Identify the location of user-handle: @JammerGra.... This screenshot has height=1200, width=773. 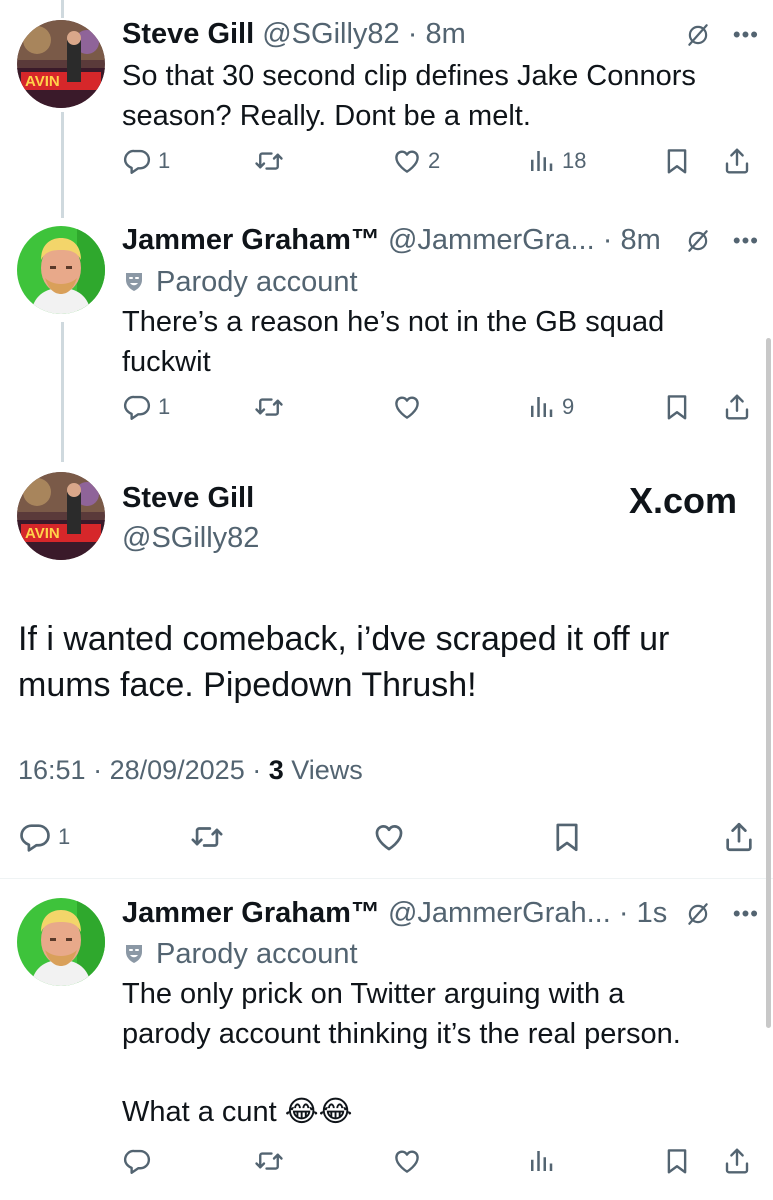
(491, 240).